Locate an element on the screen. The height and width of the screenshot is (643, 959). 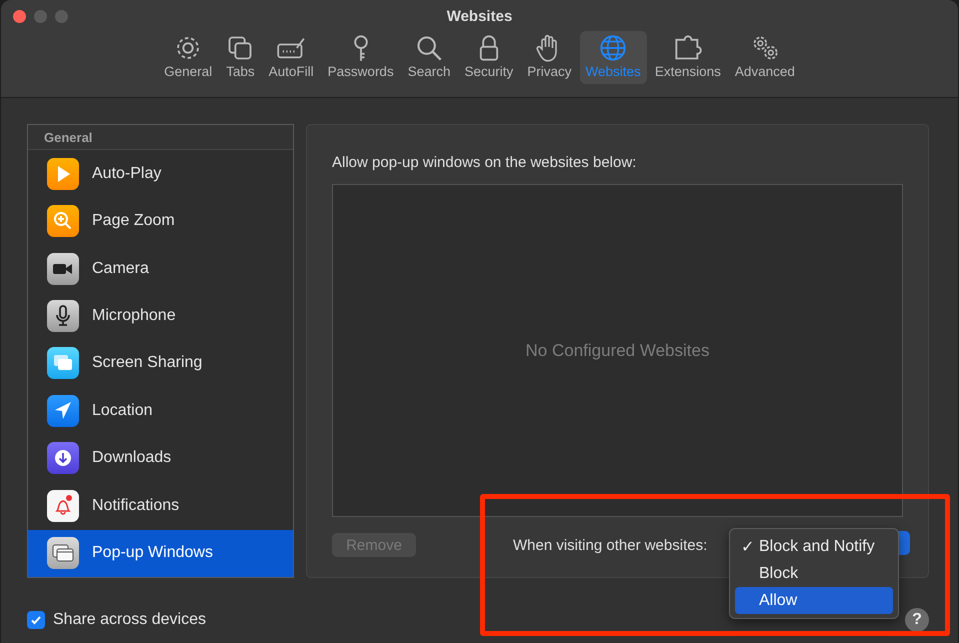
checkbox is located at coordinates (36, 619).